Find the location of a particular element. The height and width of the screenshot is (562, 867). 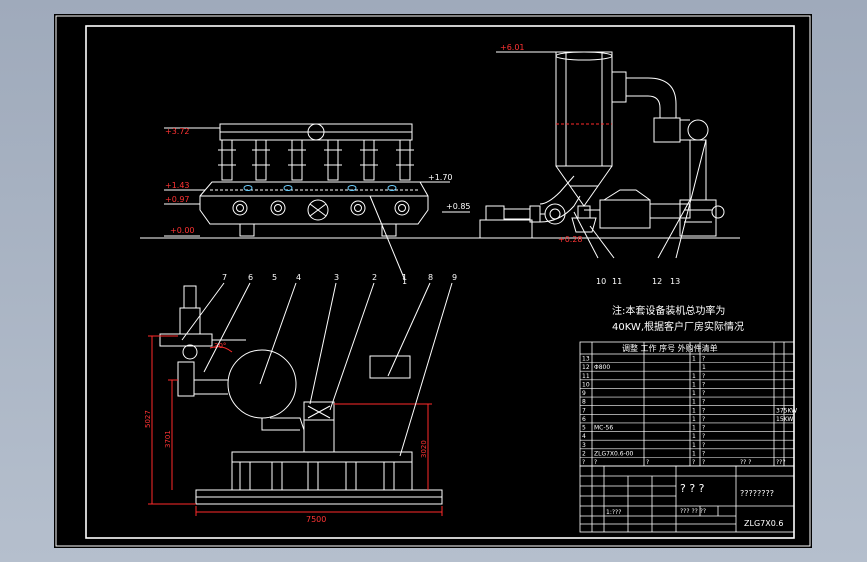

elevation-label: +0.97 is located at coordinates (177, 199).